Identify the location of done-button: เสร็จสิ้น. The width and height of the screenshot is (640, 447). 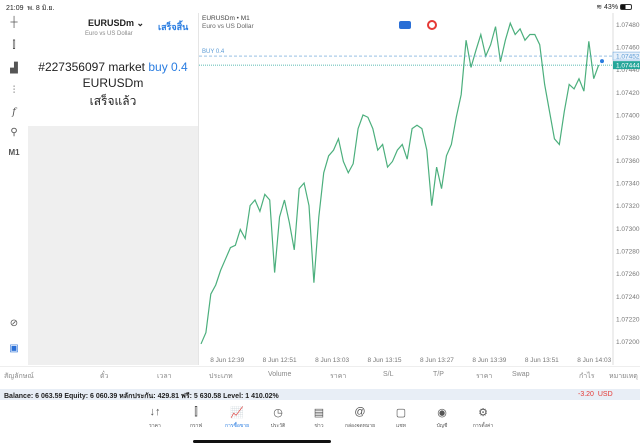
(173, 27).